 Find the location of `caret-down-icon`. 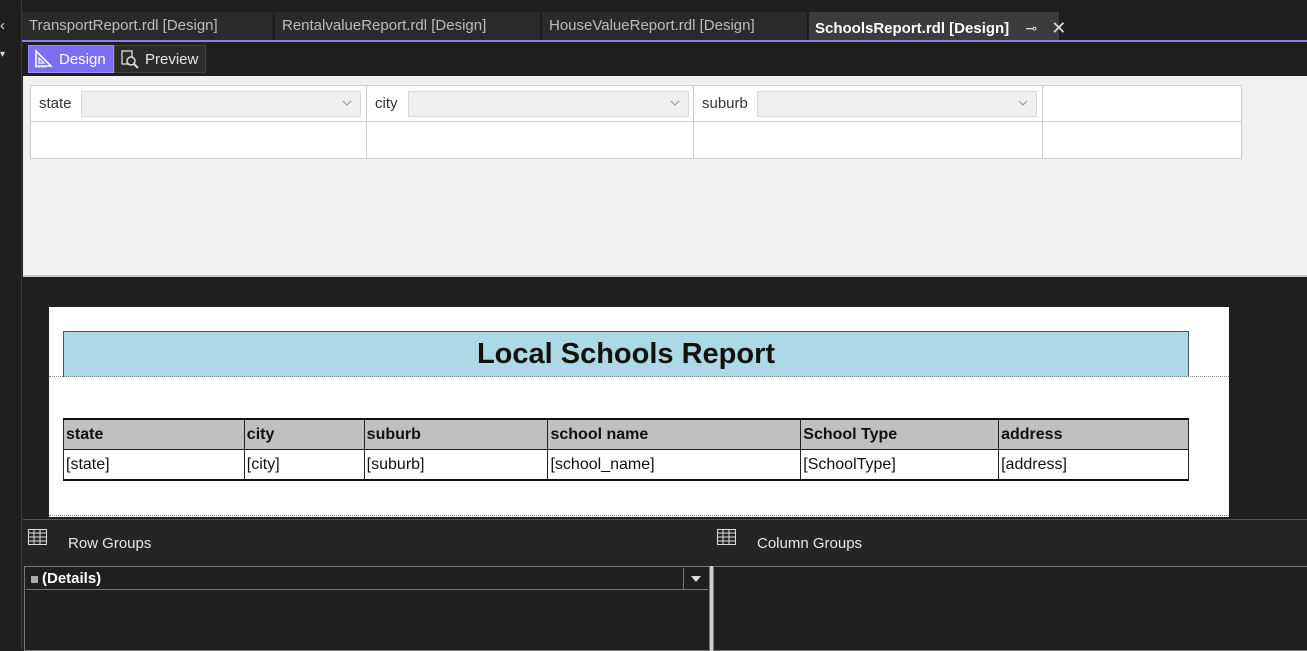

caret-down-icon is located at coordinates (696, 579).